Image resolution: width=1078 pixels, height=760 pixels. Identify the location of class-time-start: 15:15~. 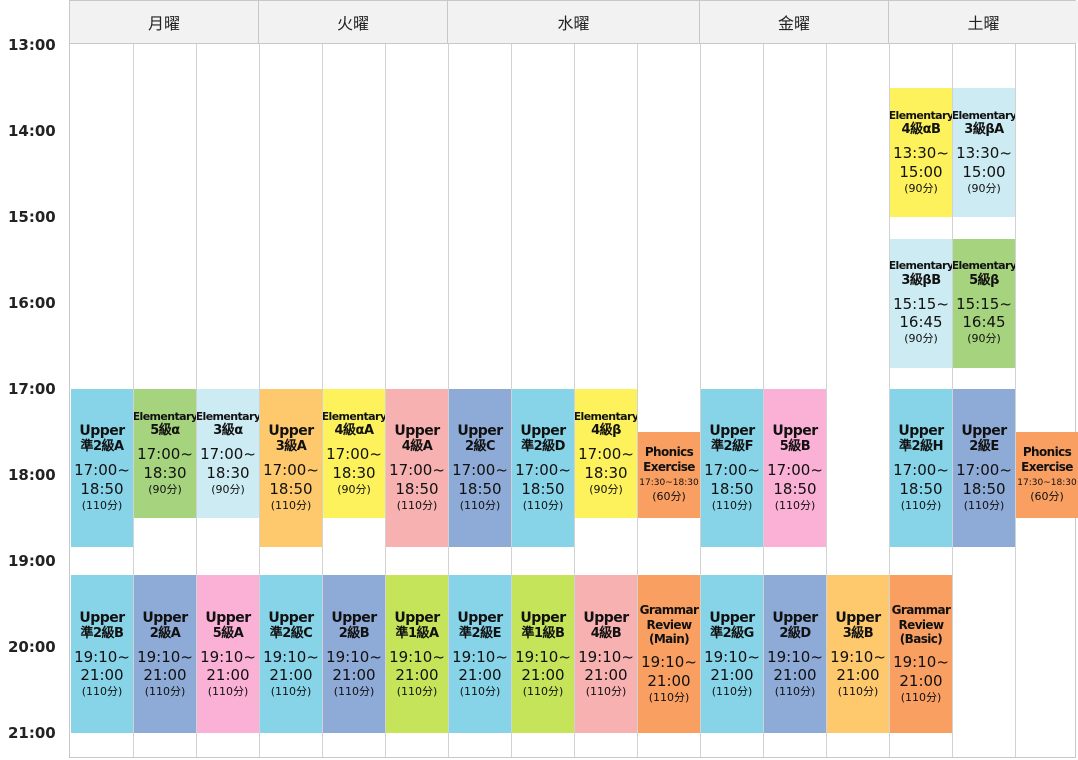
(984, 303).